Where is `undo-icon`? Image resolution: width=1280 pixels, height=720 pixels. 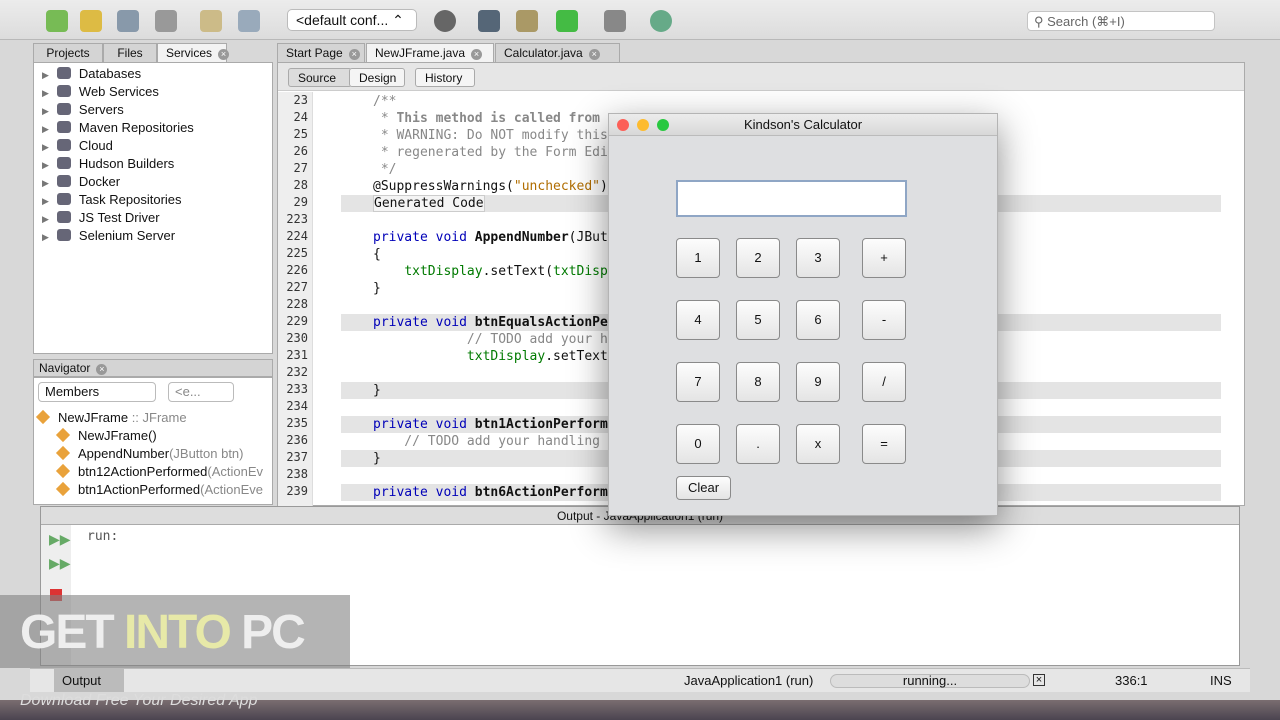 undo-icon is located at coordinates (211, 21).